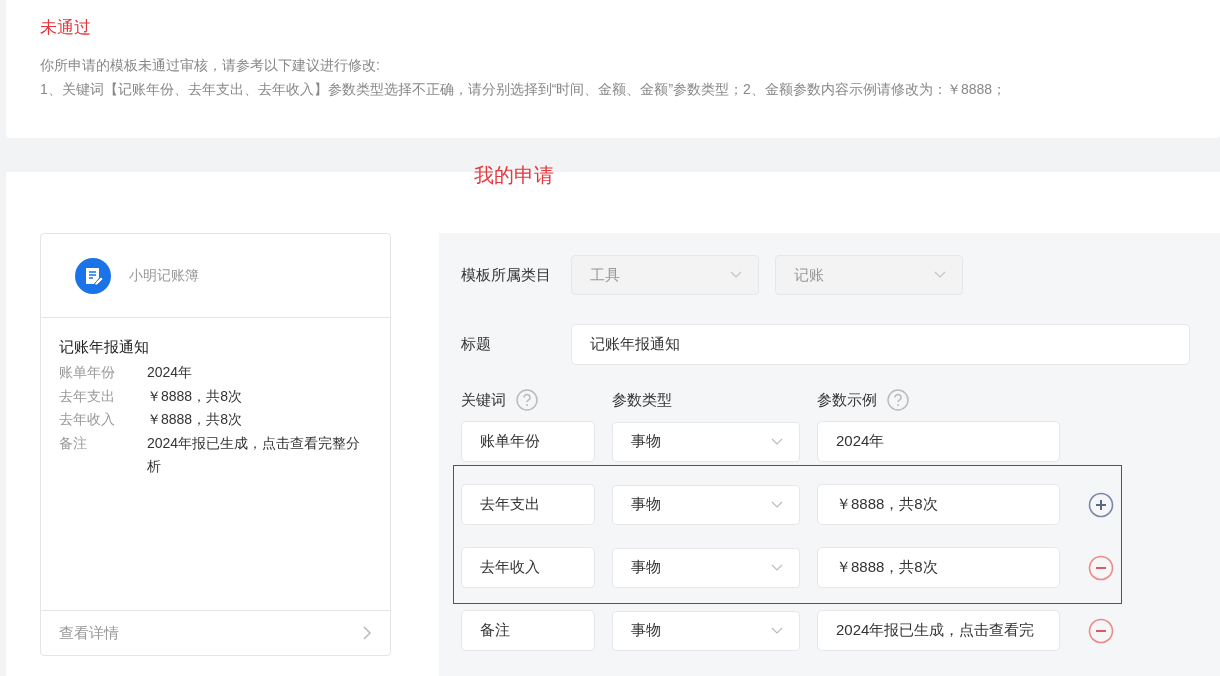 The width and height of the screenshot is (1220, 676). What do you see at coordinates (528, 441) in the screenshot?
I see `keyword-field: 账单年份` at bounding box center [528, 441].